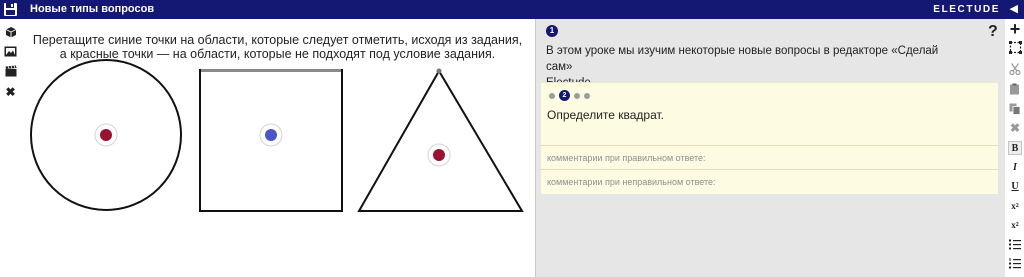 The width and height of the screenshot is (1024, 277). I want to click on incorrect-feedback-field: комментарии при неправильном ответе:, so click(769, 181).